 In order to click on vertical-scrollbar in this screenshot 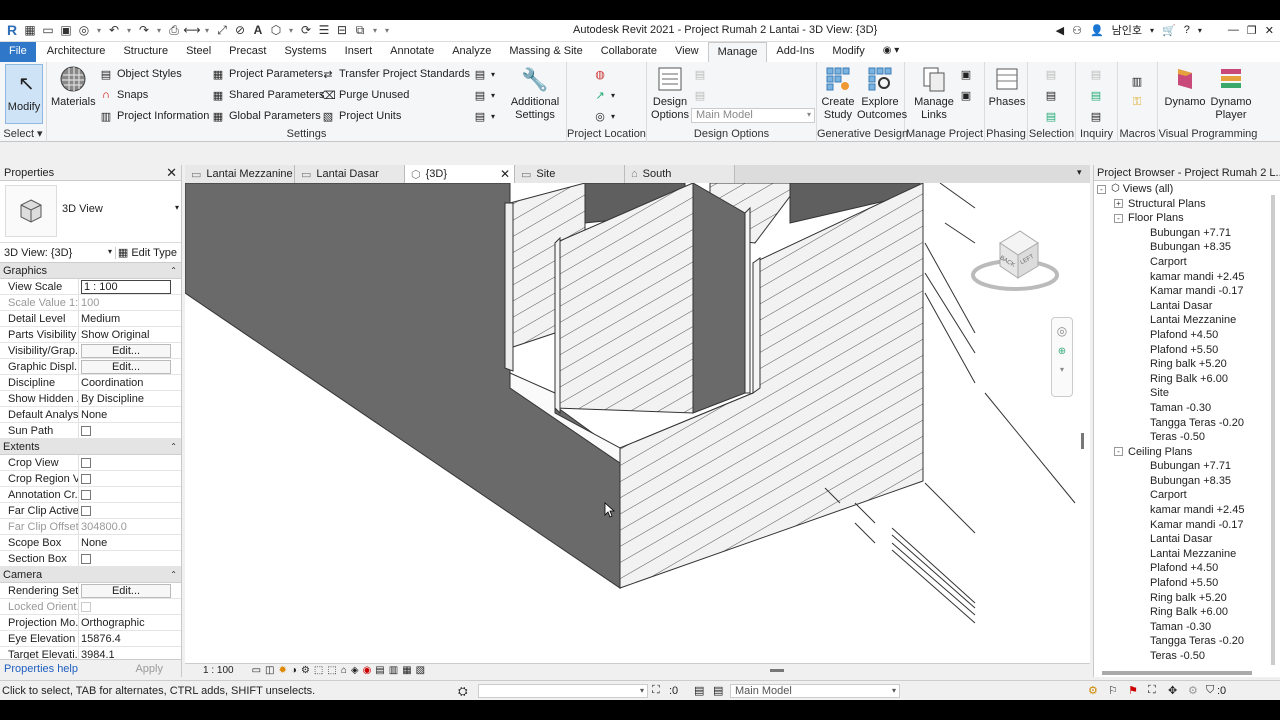, I will do `click(1082, 441)`.